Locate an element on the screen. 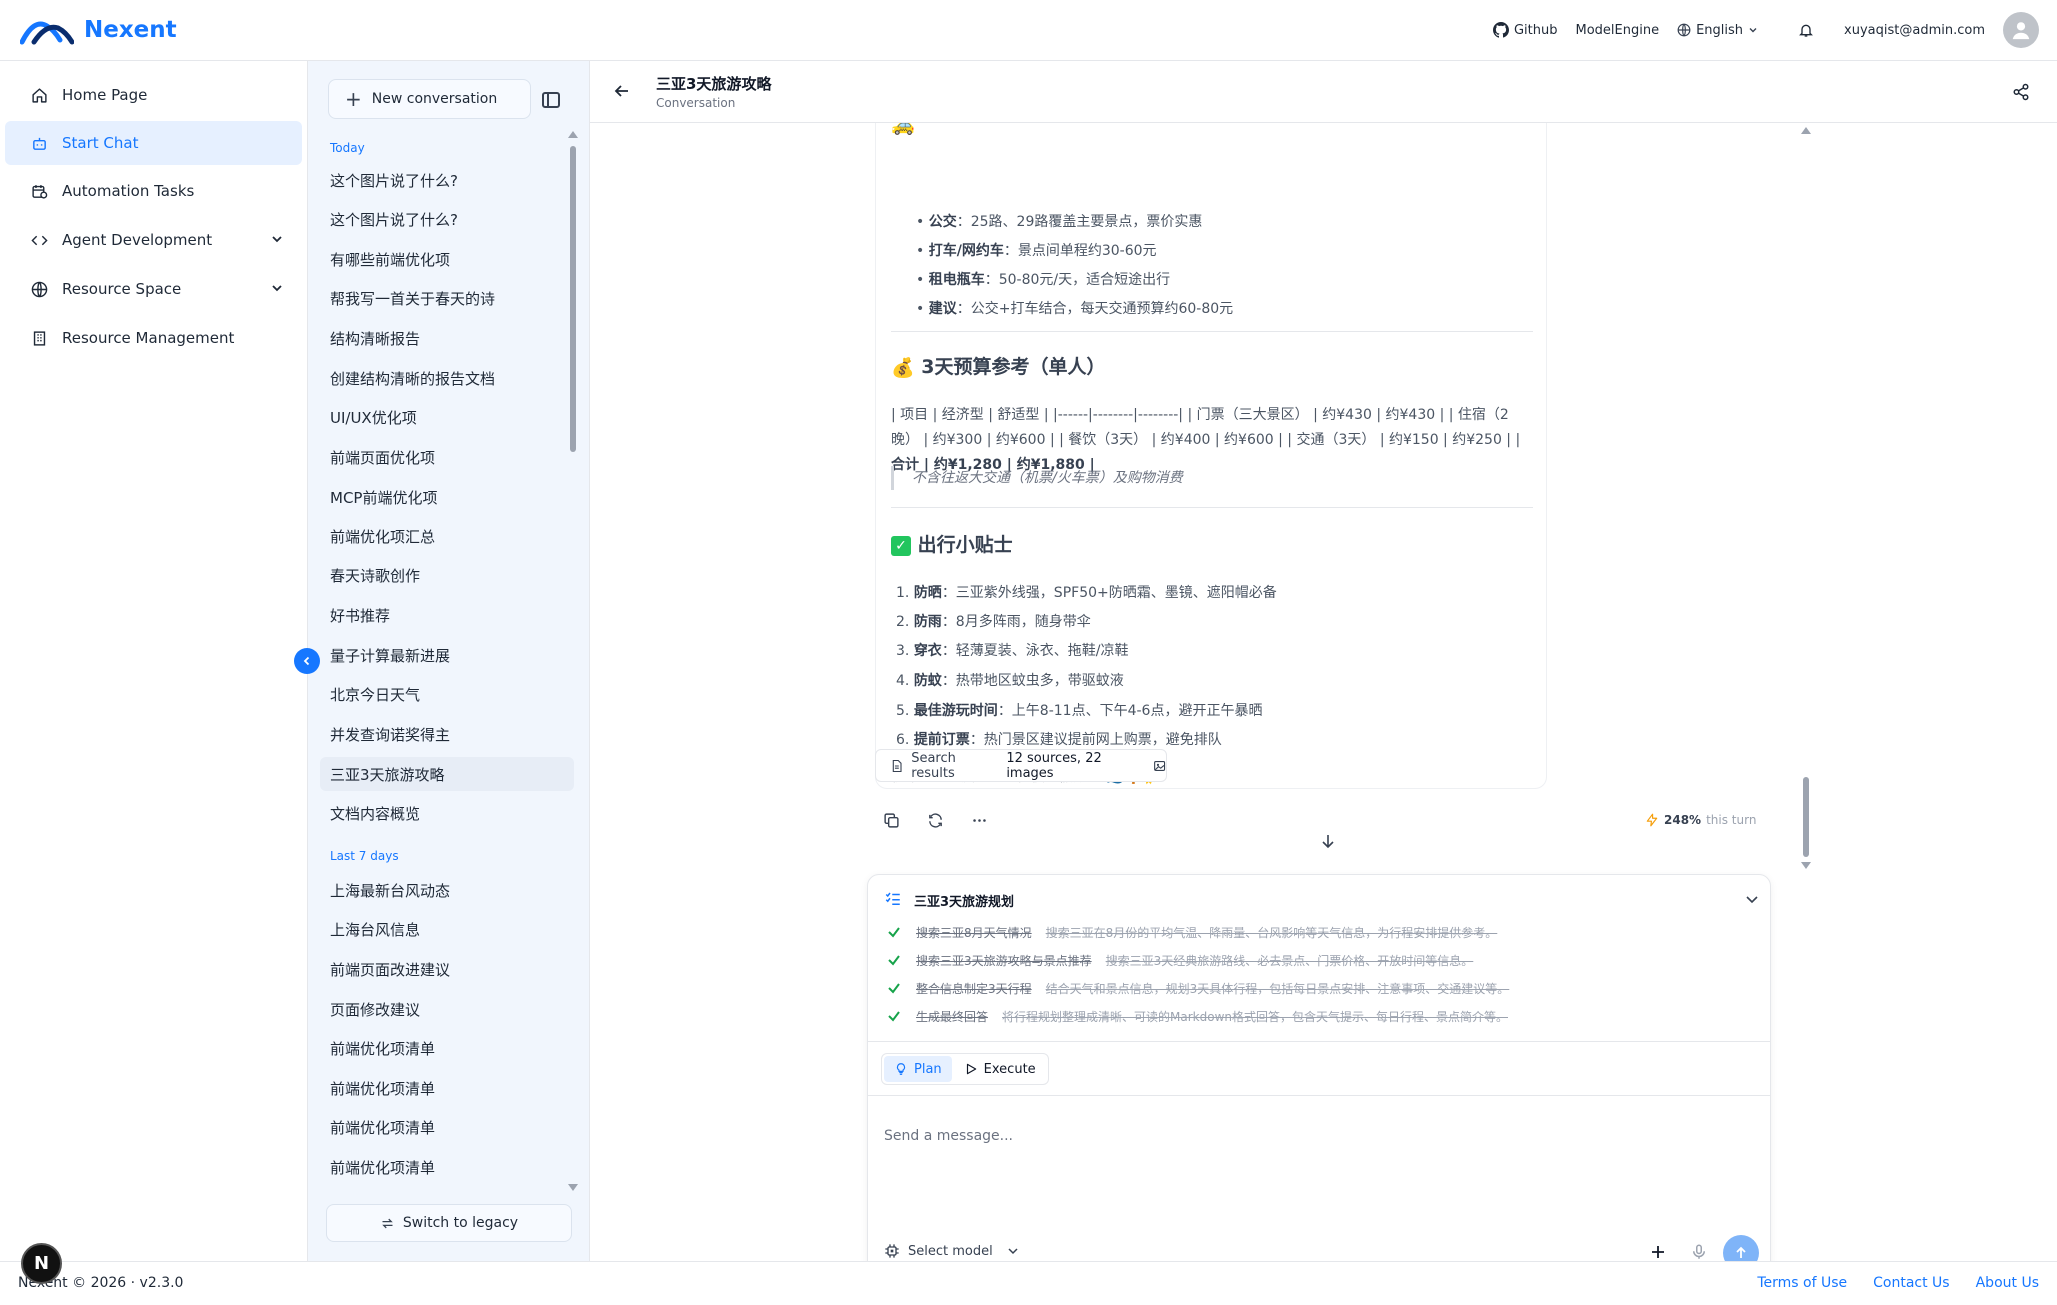 This screenshot has height=1305, width=2057. collapse-sidebar-button is located at coordinates (307, 661).